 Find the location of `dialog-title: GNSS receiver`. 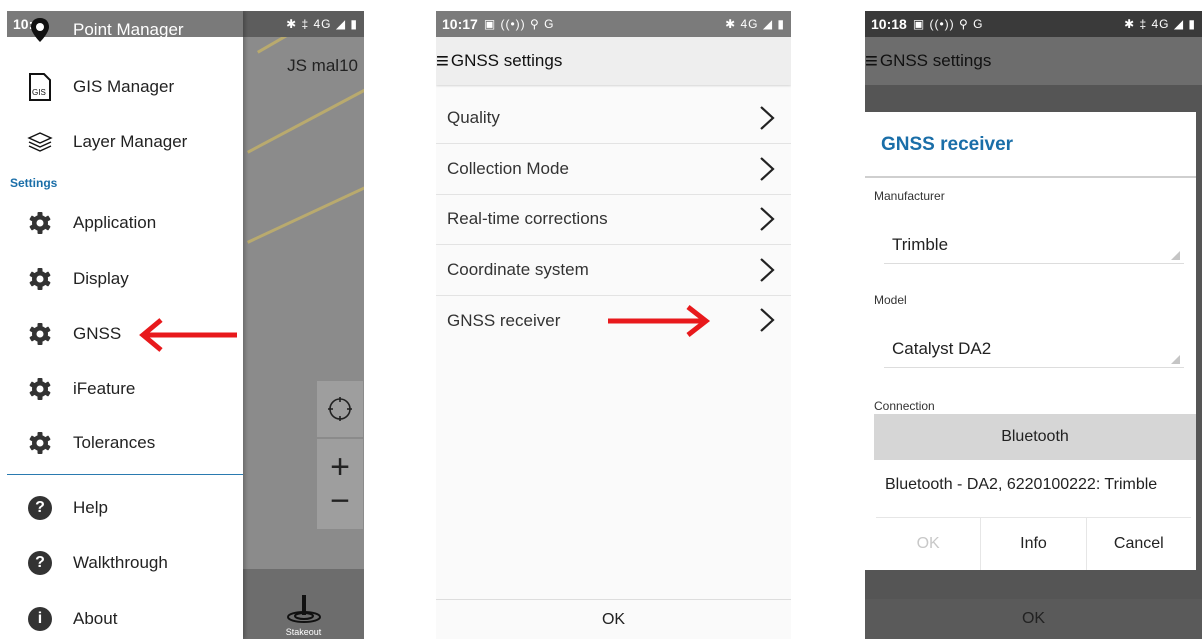

dialog-title: GNSS receiver is located at coordinates (947, 144).